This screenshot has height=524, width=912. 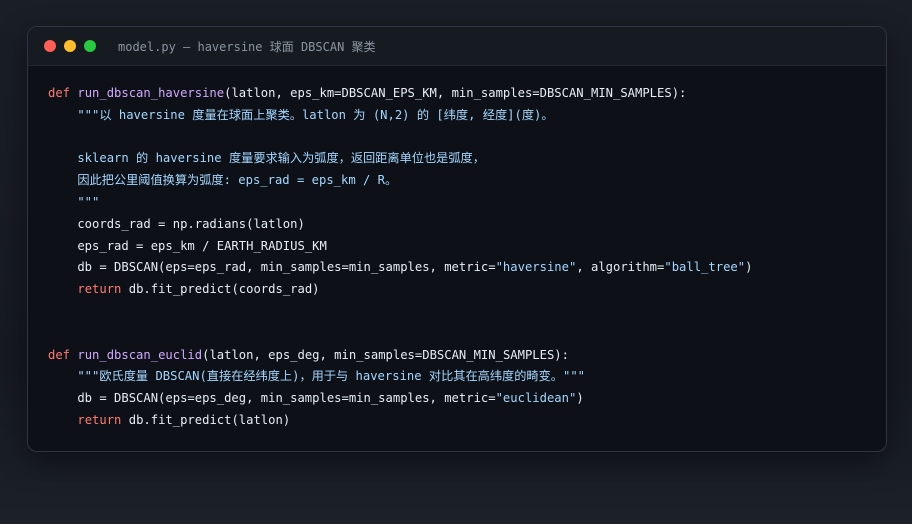 What do you see at coordinates (705, 267) in the screenshot?
I see `code-token: "ball_tree"` at bounding box center [705, 267].